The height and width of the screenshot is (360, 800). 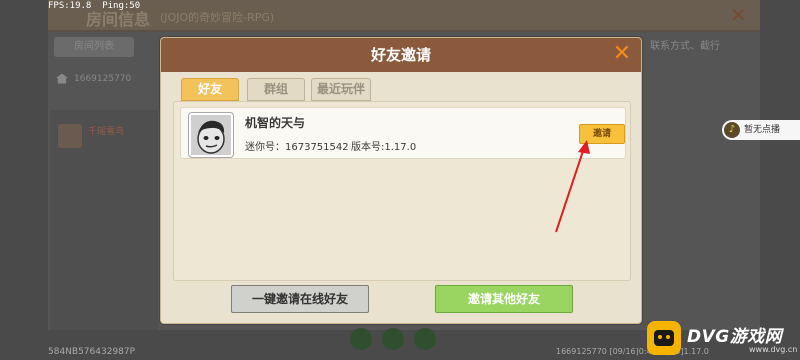 What do you see at coordinates (570, 190) in the screenshot?
I see `arrow-shaft` at bounding box center [570, 190].